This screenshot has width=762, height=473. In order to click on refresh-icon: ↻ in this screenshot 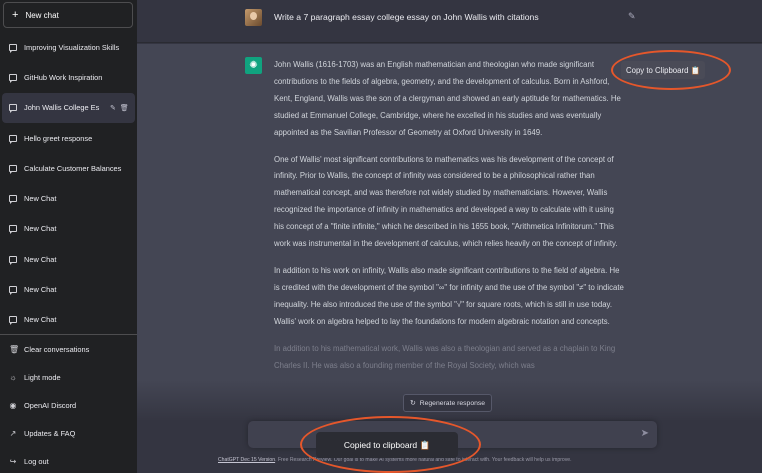, I will do `click(413, 403)`.